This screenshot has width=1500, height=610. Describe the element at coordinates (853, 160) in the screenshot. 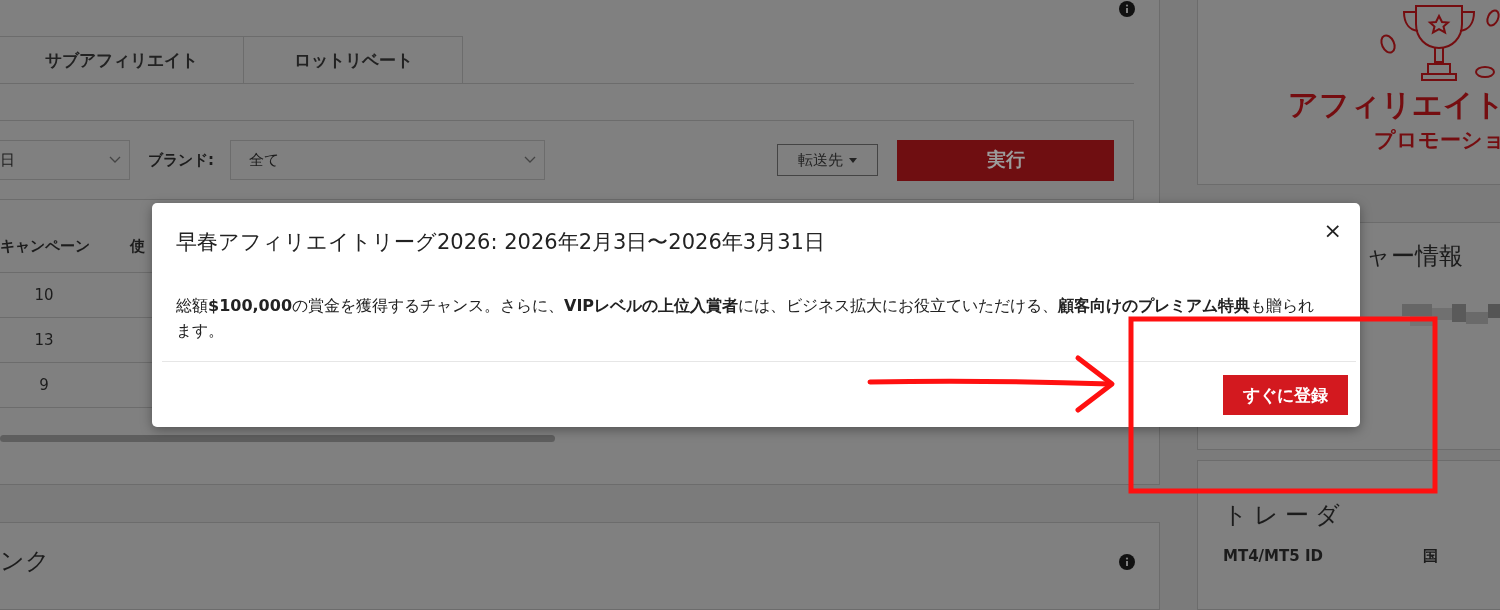

I see `caret-icon` at that location.